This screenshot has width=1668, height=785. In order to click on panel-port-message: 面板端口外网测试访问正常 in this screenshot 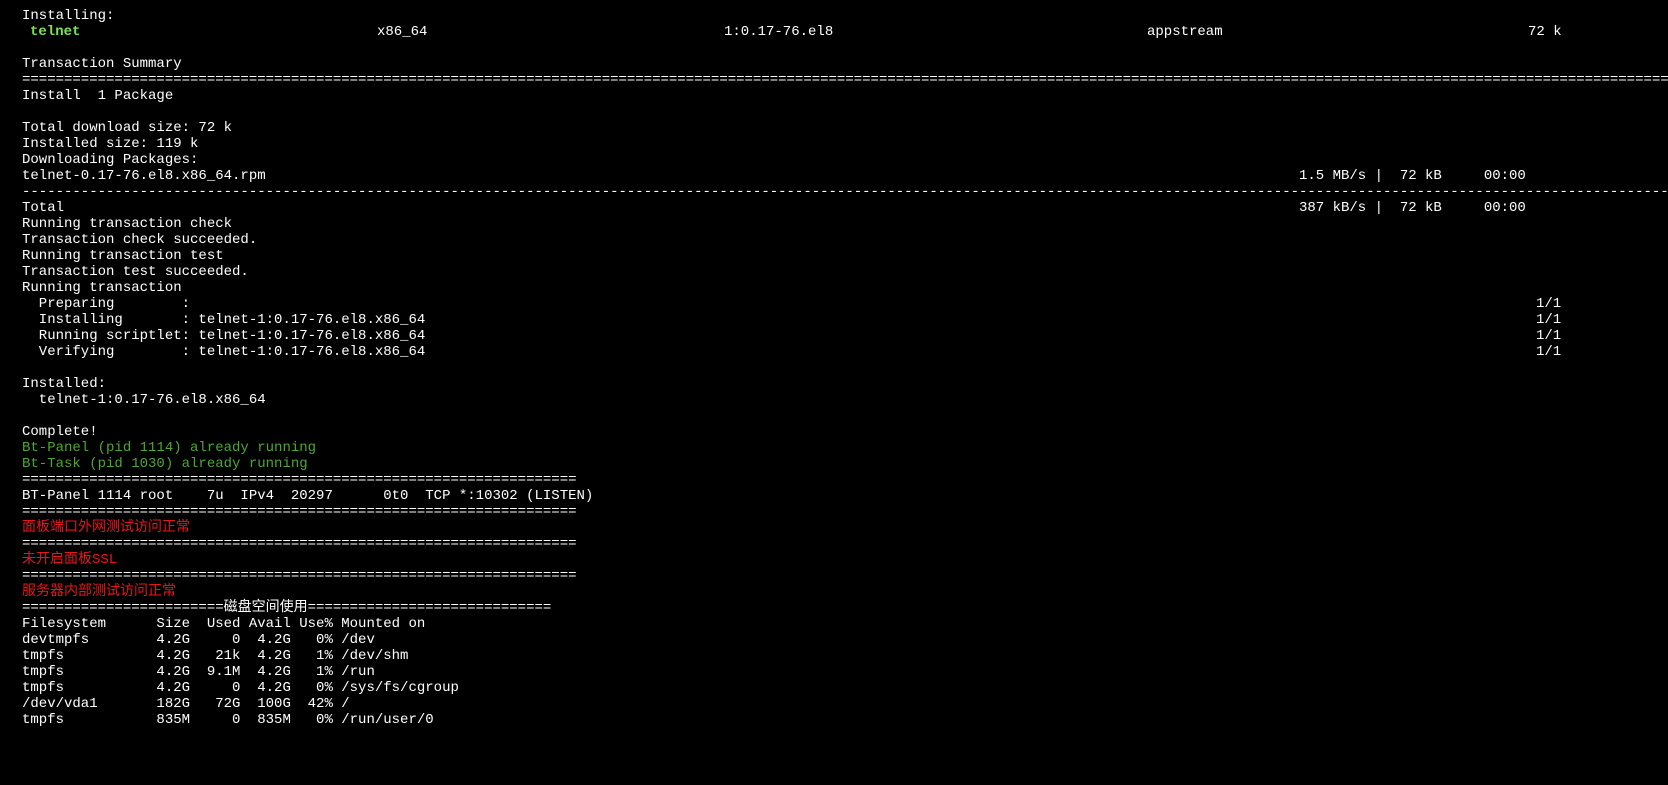, I will do `click(106, 528)`.